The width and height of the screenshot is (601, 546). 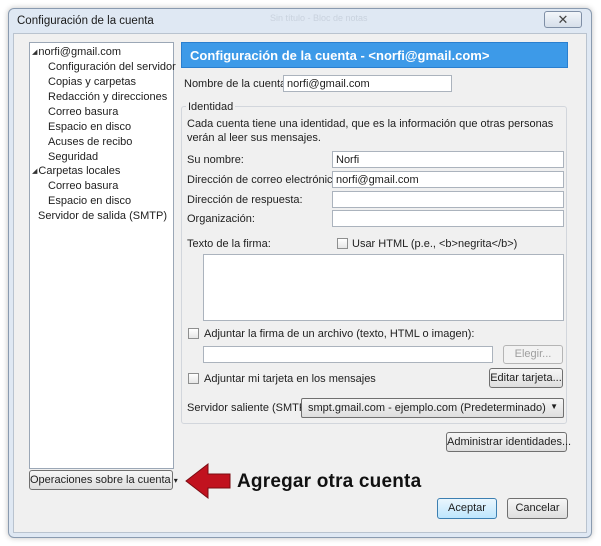 What do you see at coordinates (329, 481) in the screenshot?
I see `annotation-text: Agregar otra cuenta` at bounding box center [329, 481].